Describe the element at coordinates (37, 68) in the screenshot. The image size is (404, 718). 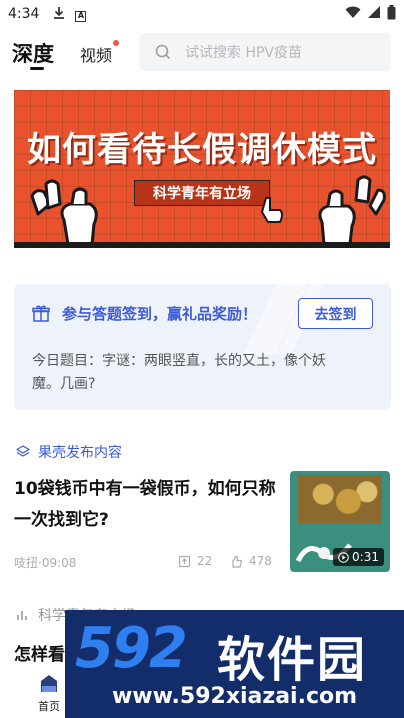
I see `active-tab-indicator` at that location.